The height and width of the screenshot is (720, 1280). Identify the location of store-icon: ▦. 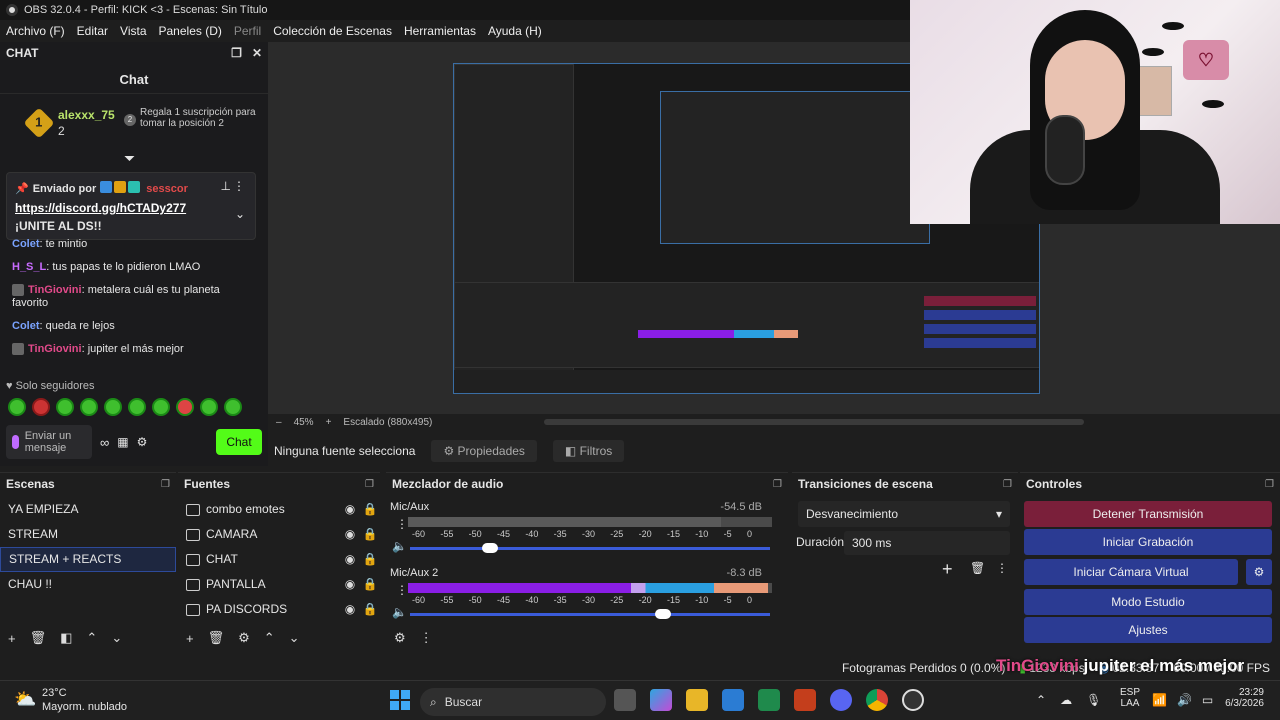
(122, 442).